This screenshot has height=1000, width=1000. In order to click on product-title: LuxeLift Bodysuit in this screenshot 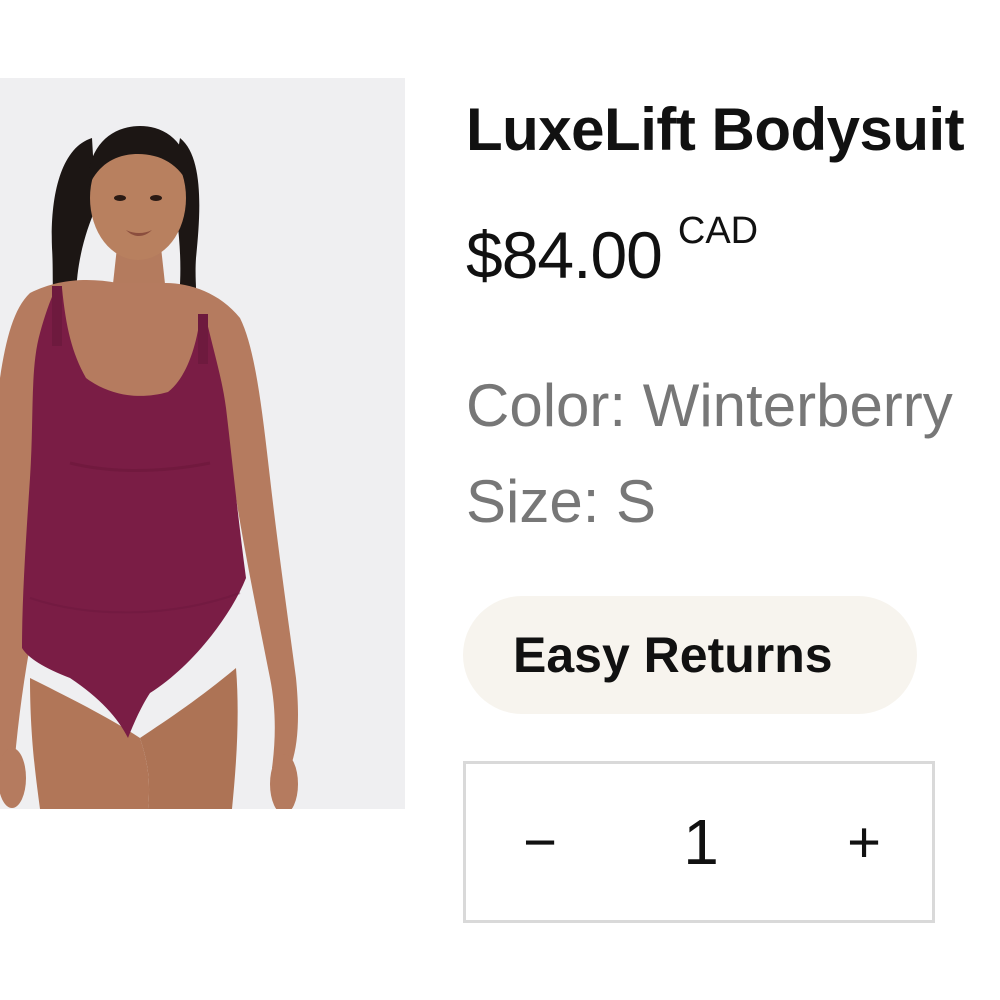, I will do `click(715, 129)`.